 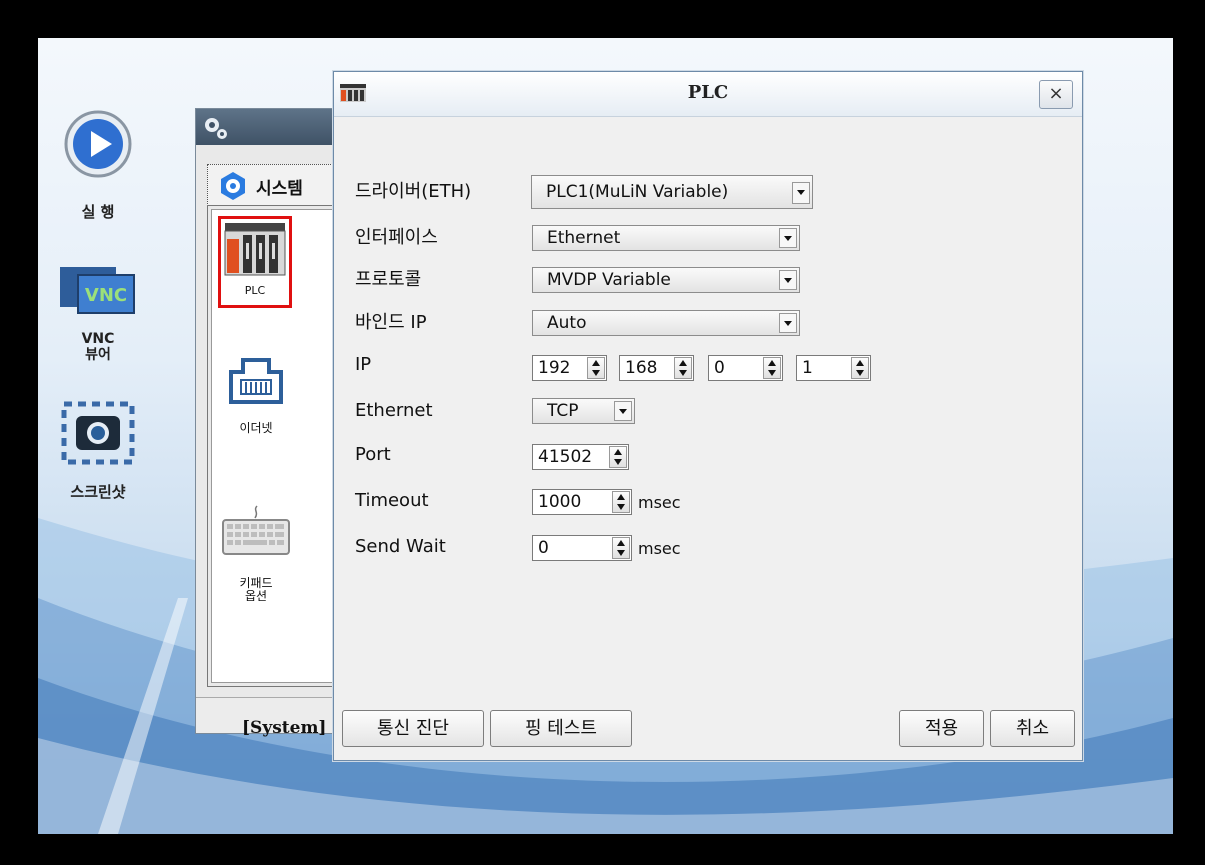 What do you see at coordinates (788, 323) in the screenshot?
I see `bind-ip-dropdown-arrow` at bounding box center [788, 323].